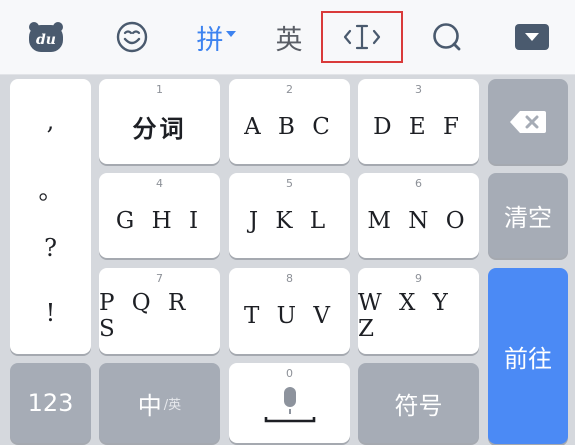  What do you see at coordinates (210, 40) in the screenshot?
I see `pinyin-label: 拼` at bounding box center [210, 40].